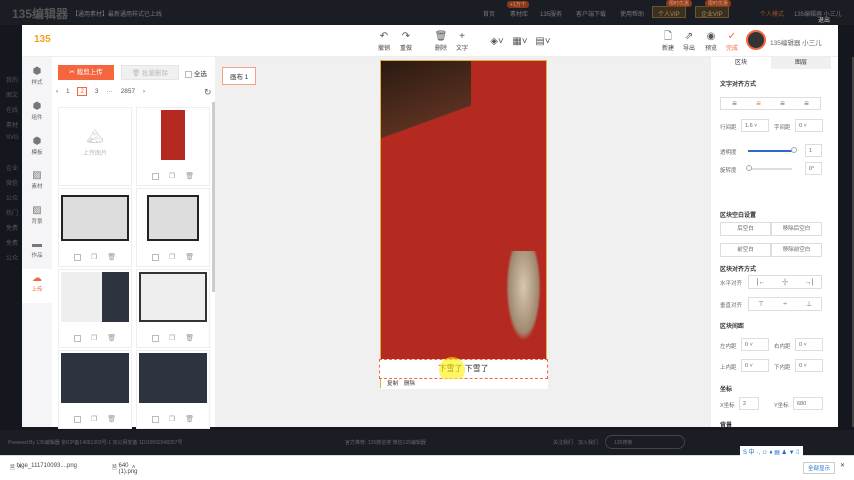 Image resolution: width=854 pixels, height=480 pixels. I want to click on avatar, so click(756, 40).